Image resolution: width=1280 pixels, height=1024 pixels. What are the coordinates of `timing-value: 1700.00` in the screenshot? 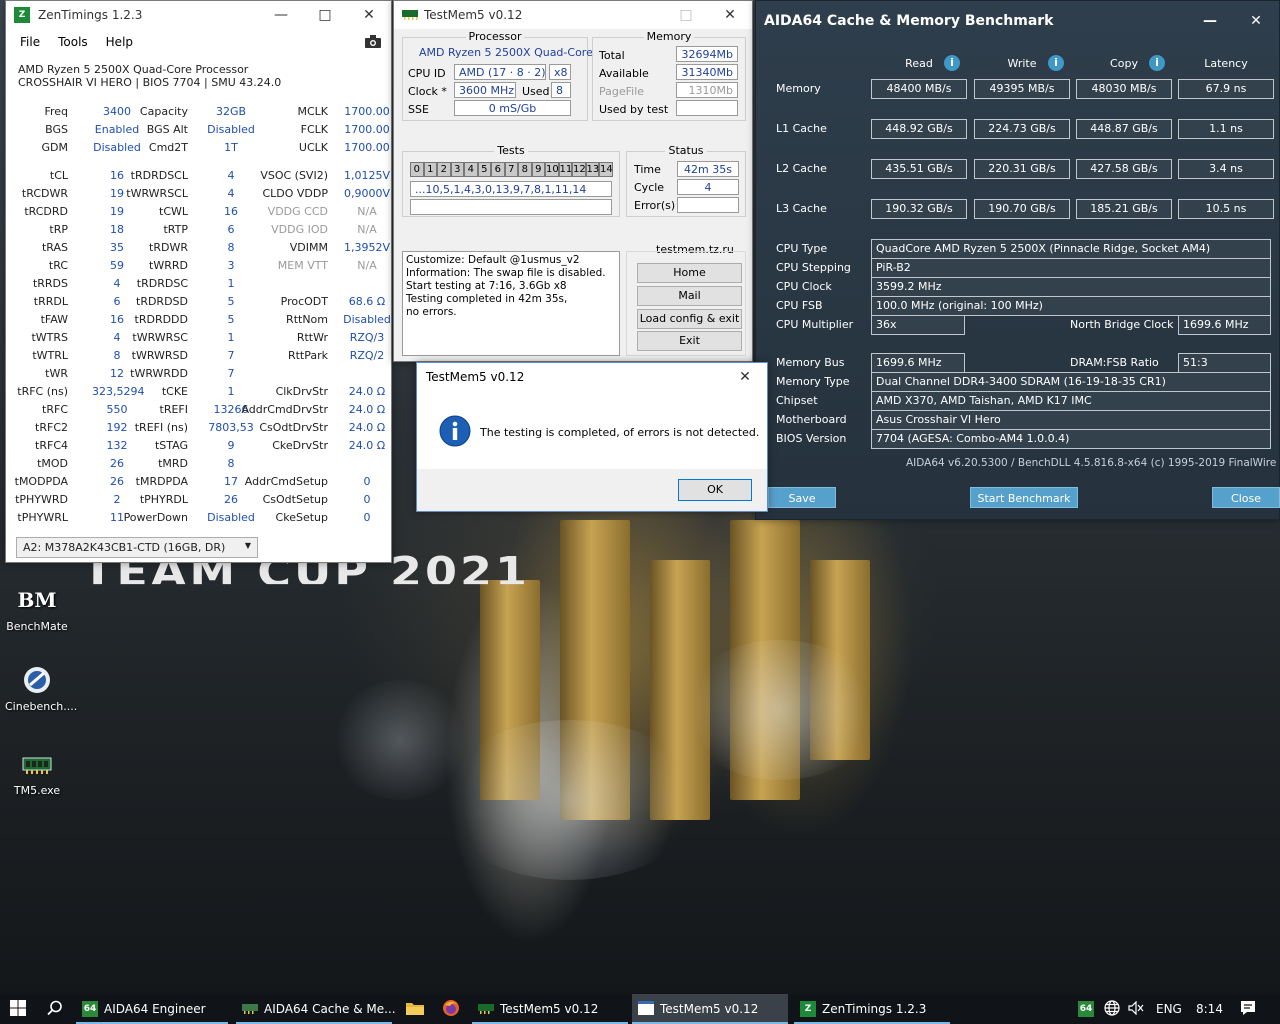 It's located at (367, 111).